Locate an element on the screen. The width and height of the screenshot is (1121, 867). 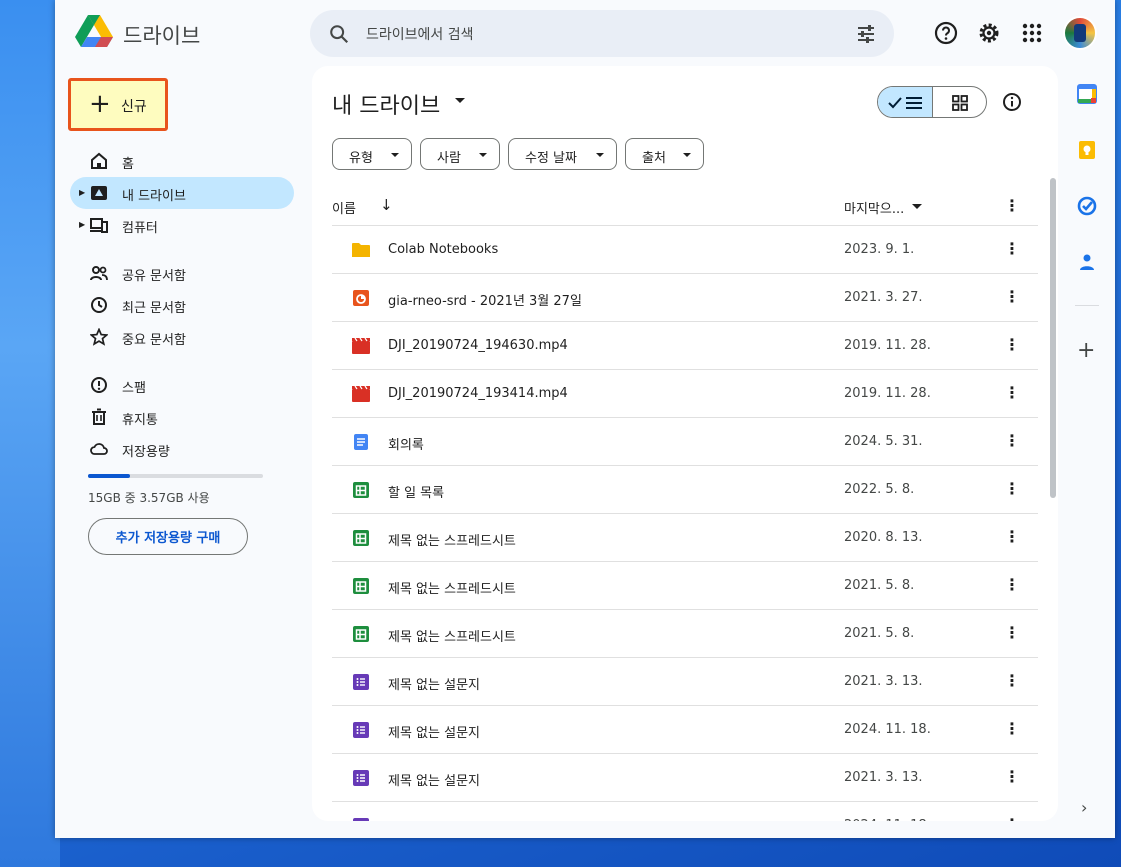
sidebar-item-trash: 휴지통 is located at coordinates (182, 417).